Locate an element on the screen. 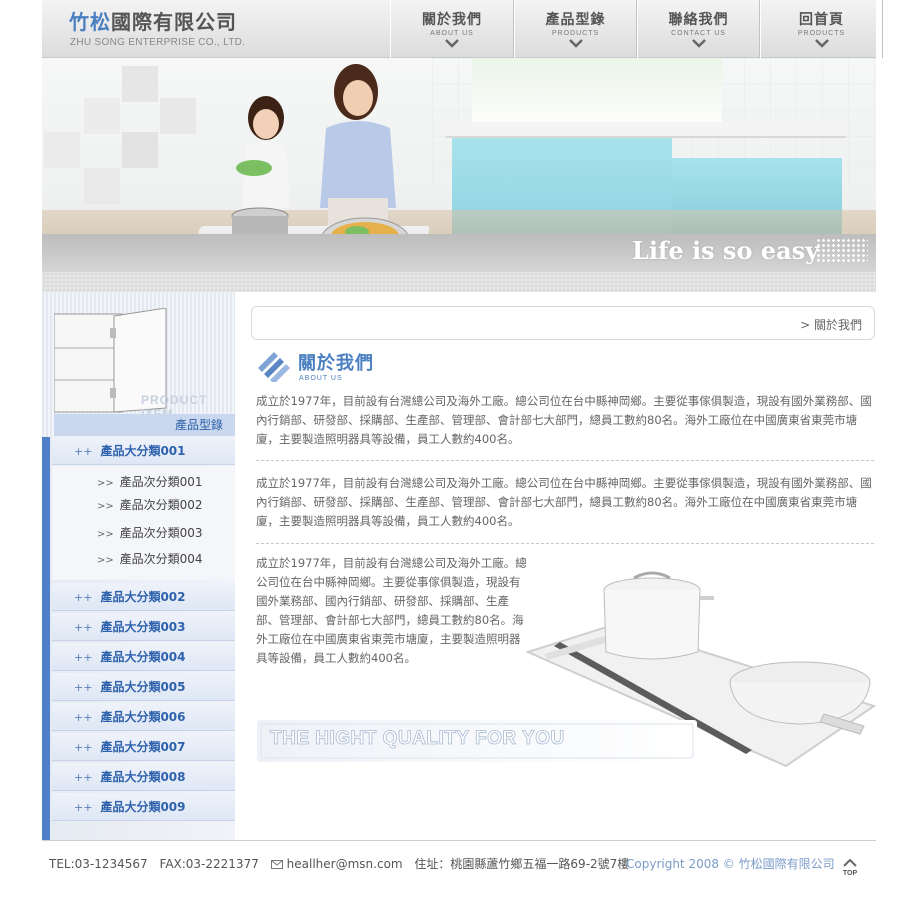  sidebar-category-003: ++ 產品大分類003 is located at coordinates (143, 627).